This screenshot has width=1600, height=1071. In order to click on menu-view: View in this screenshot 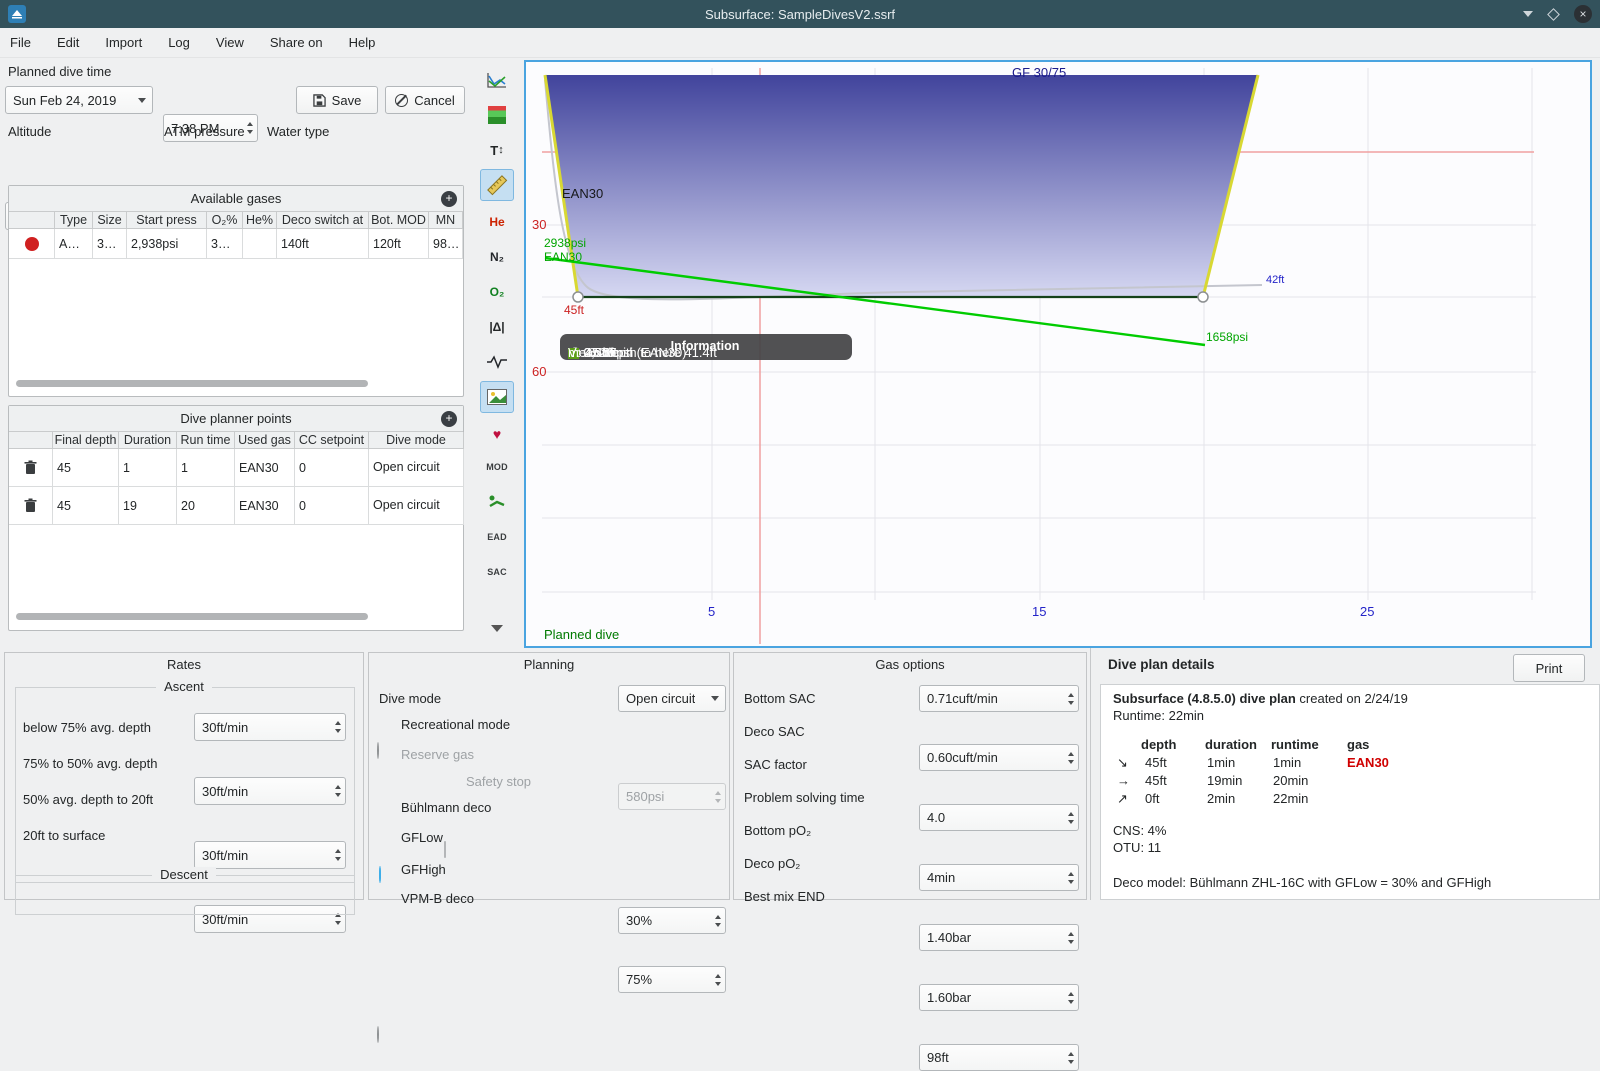, I will do `click(230, 42)`.